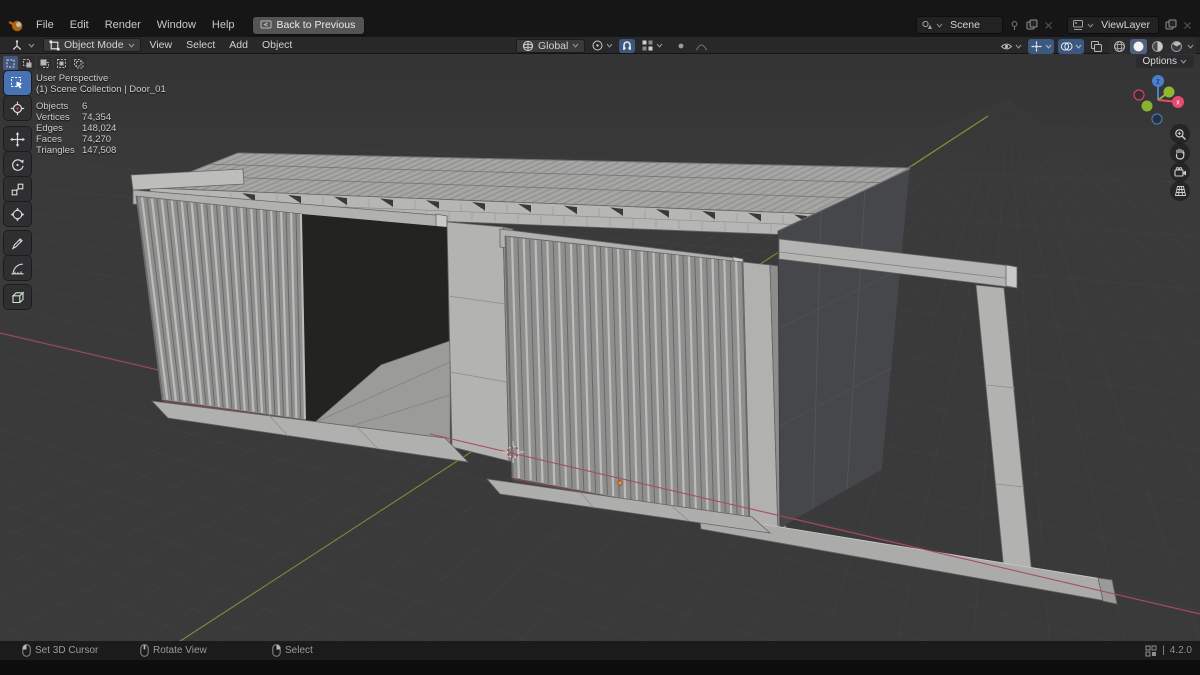 The image size is (1200, 675). What do you see at coordinates (53, 117) in the screenshot?
I see `stat-label: Vertices` at bounding box center [53, 117].